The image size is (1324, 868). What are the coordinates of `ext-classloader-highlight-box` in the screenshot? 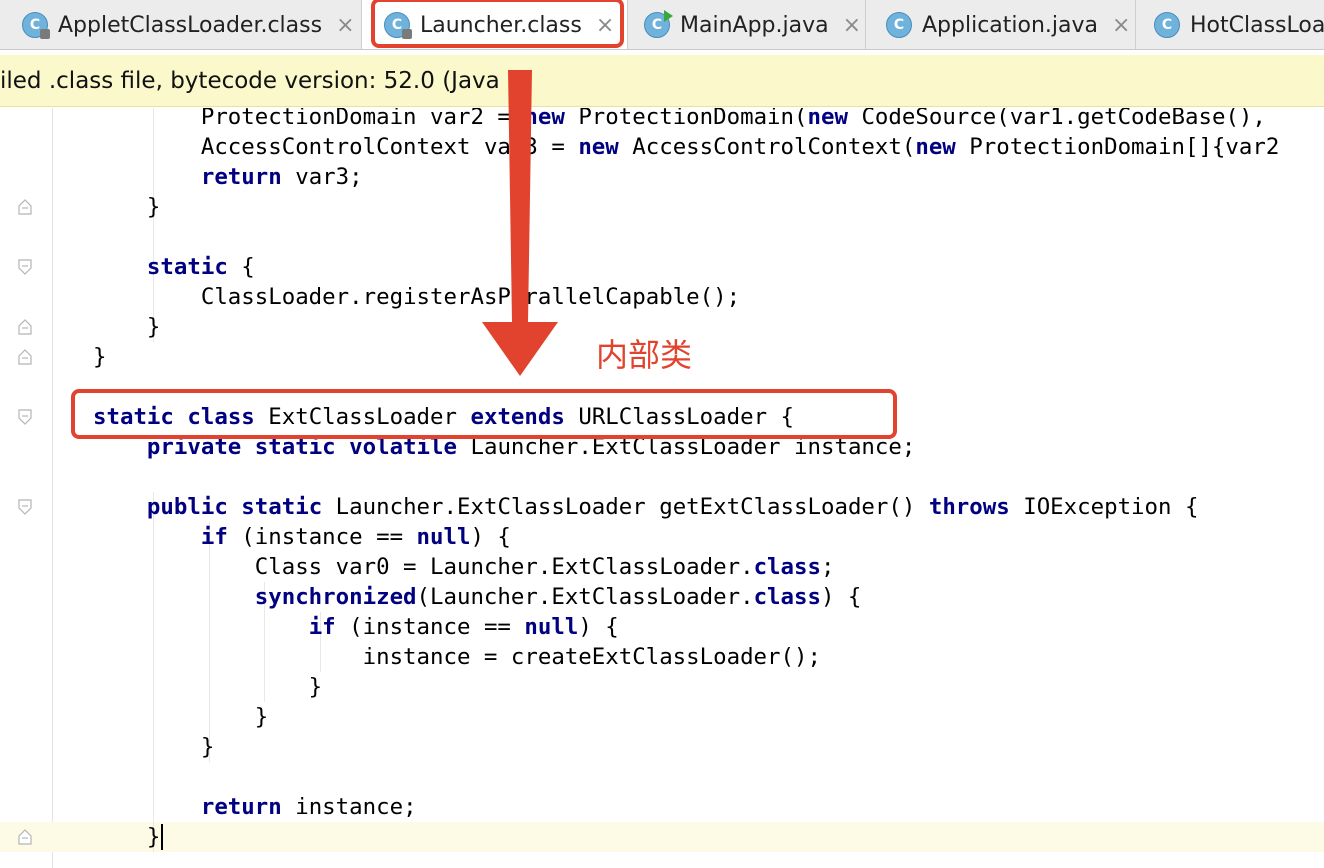 It's located at (484, 414).